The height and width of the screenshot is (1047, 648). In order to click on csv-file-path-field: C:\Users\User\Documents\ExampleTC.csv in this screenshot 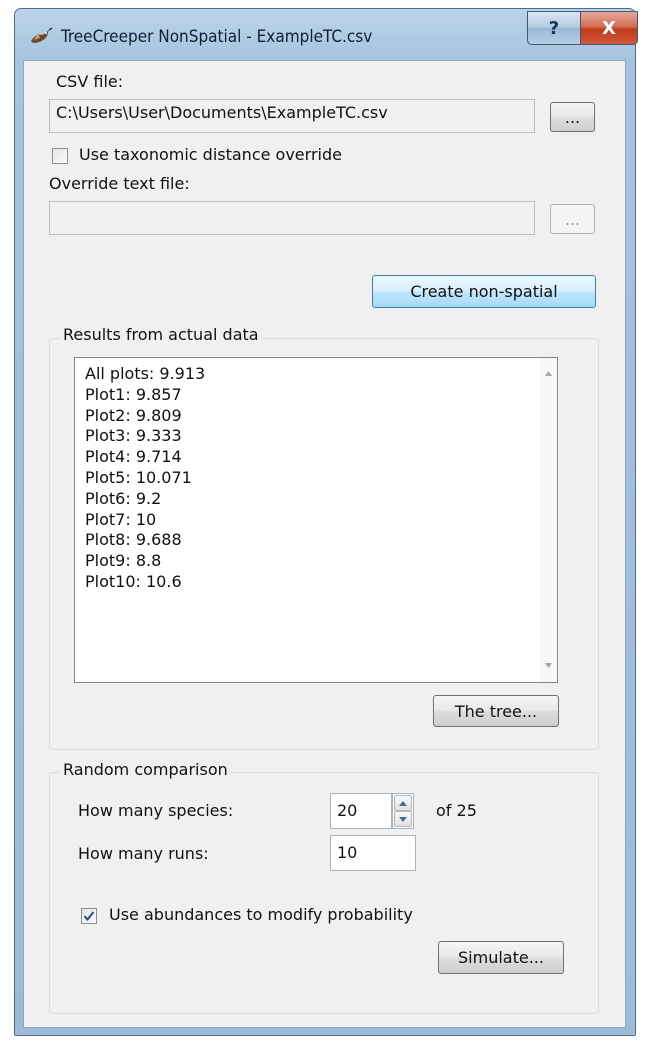, I will do `click(292, 116)`.